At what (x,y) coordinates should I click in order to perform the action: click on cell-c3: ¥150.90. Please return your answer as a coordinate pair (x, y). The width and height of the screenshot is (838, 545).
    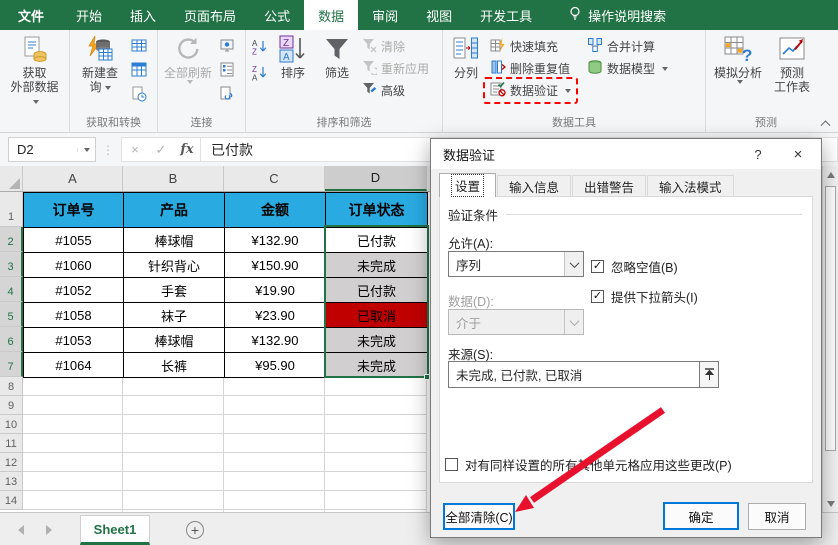
    Looking at the image, I should click on (275, 265).